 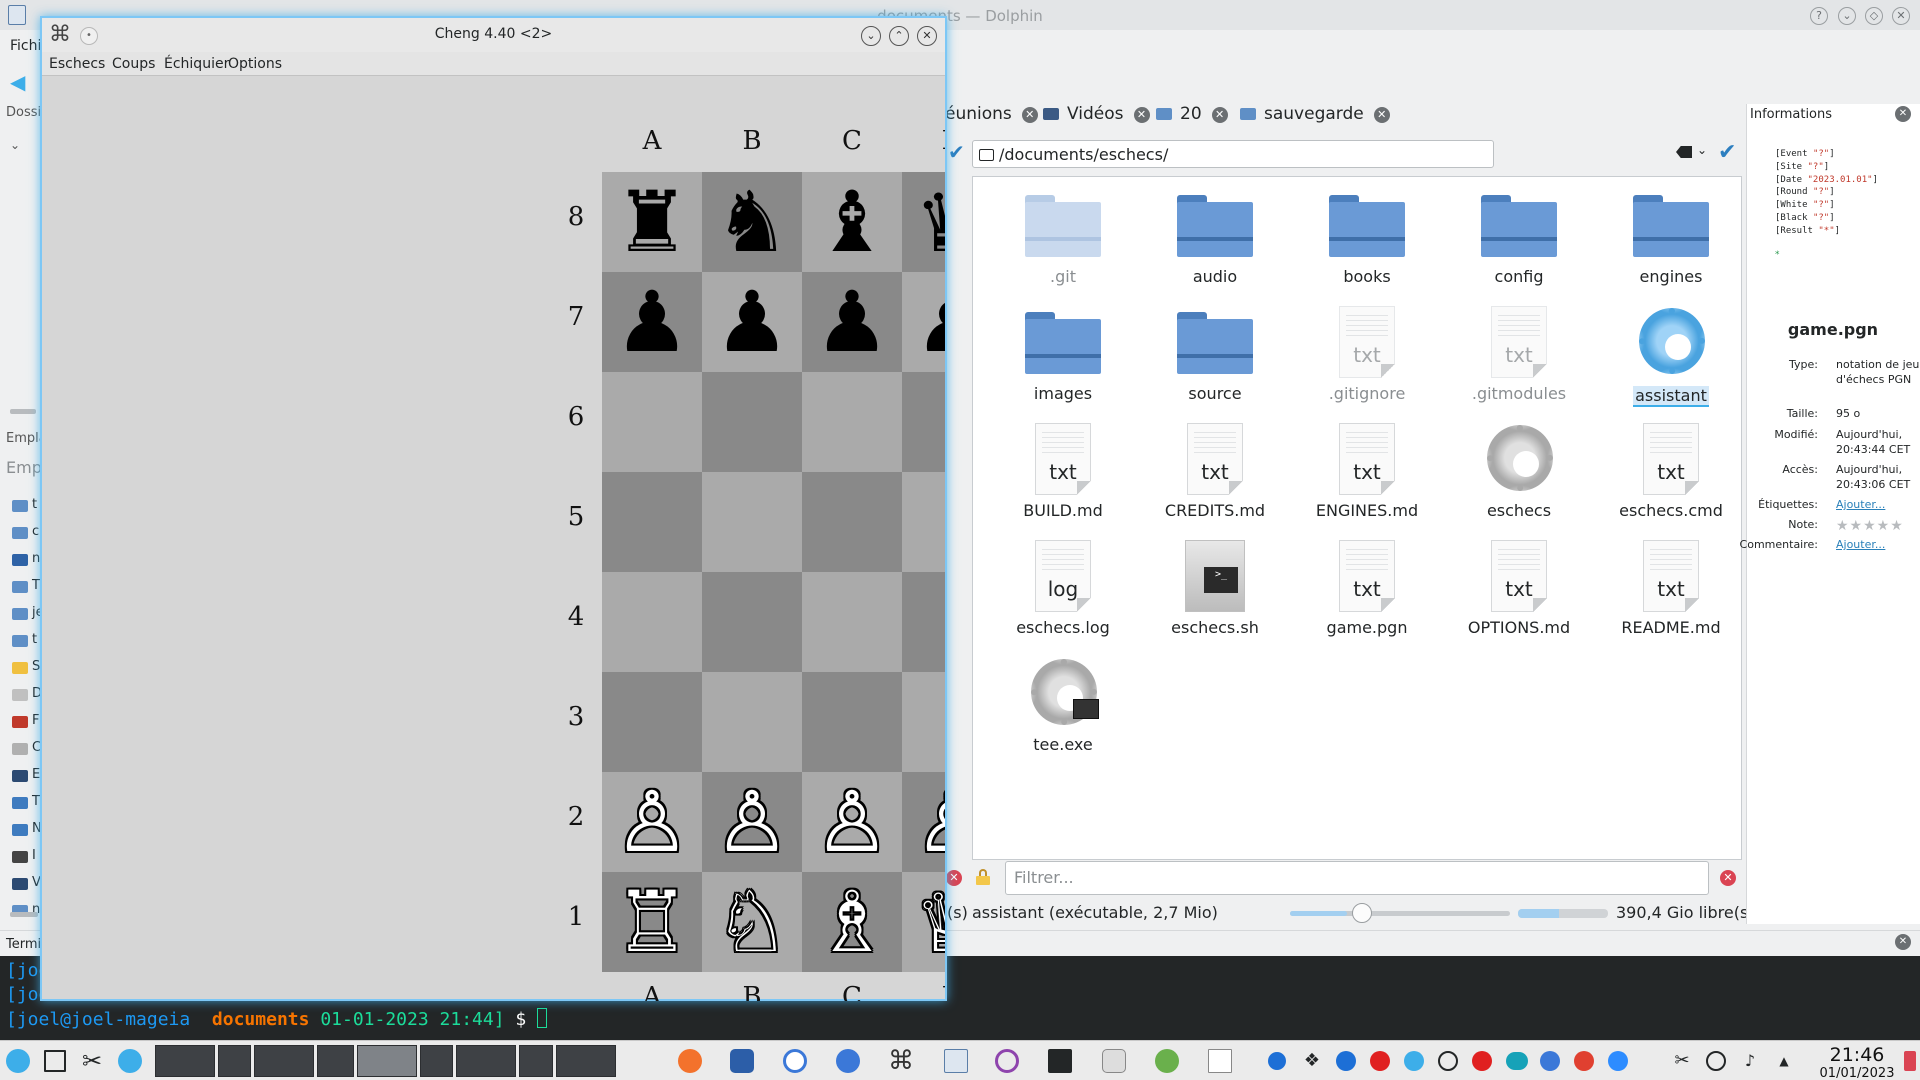 I want to click on zoom-slider-handle, so click(x=1362, y=913).